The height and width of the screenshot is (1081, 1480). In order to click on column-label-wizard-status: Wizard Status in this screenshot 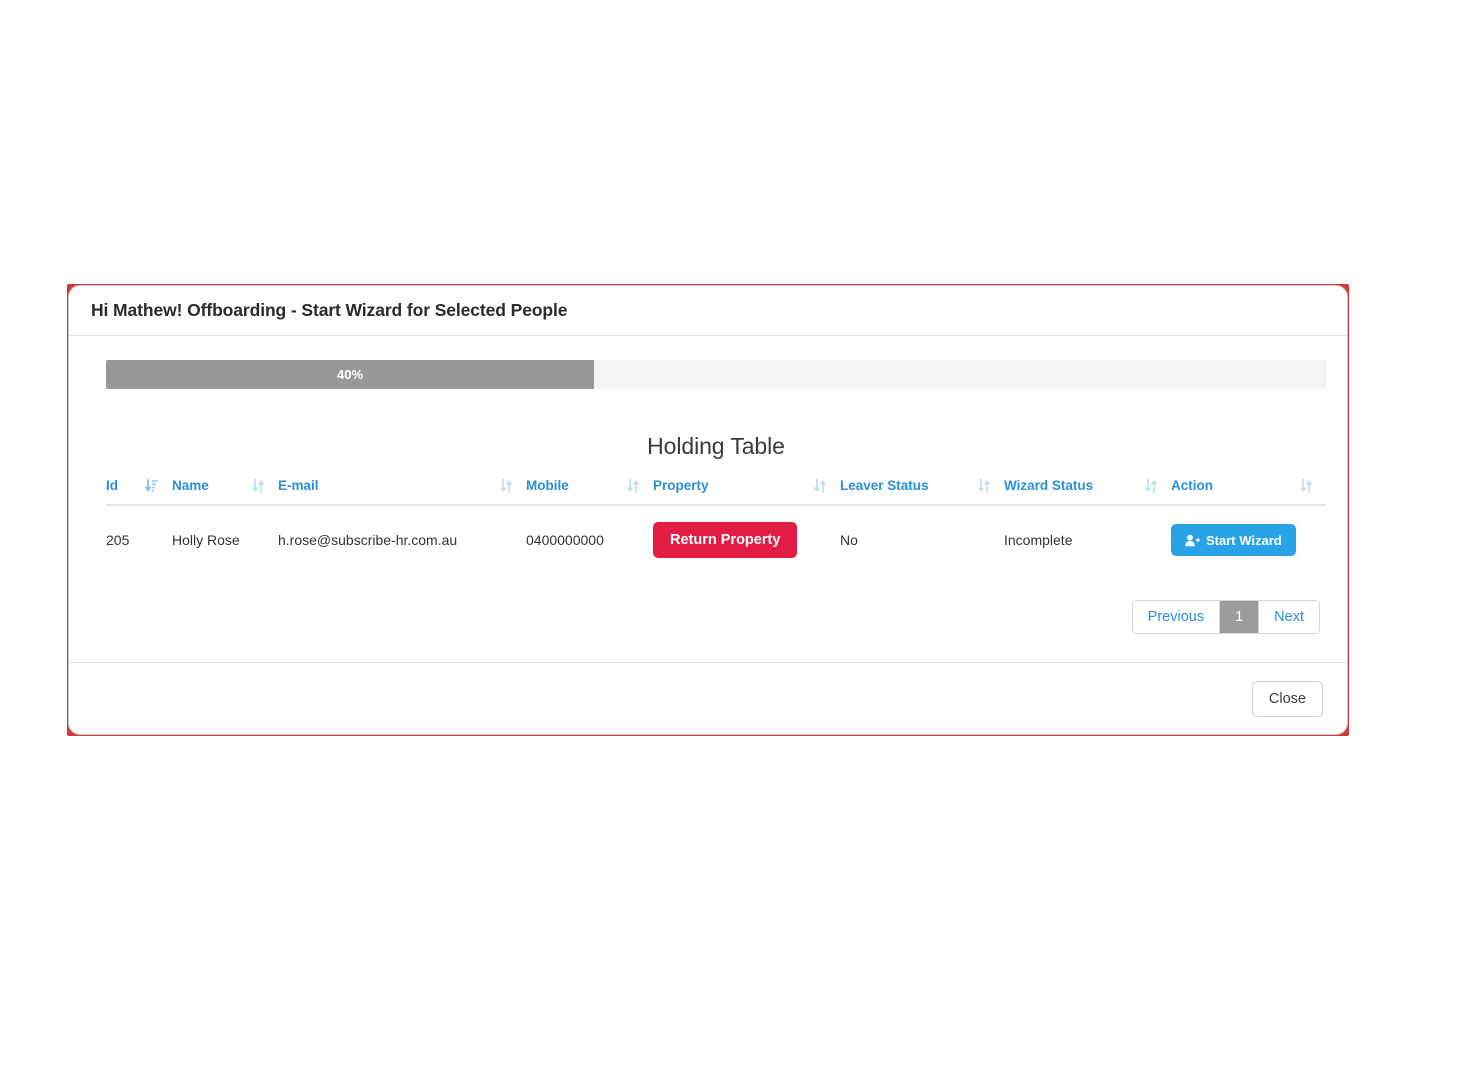, I will do `click(1049, 485)`.